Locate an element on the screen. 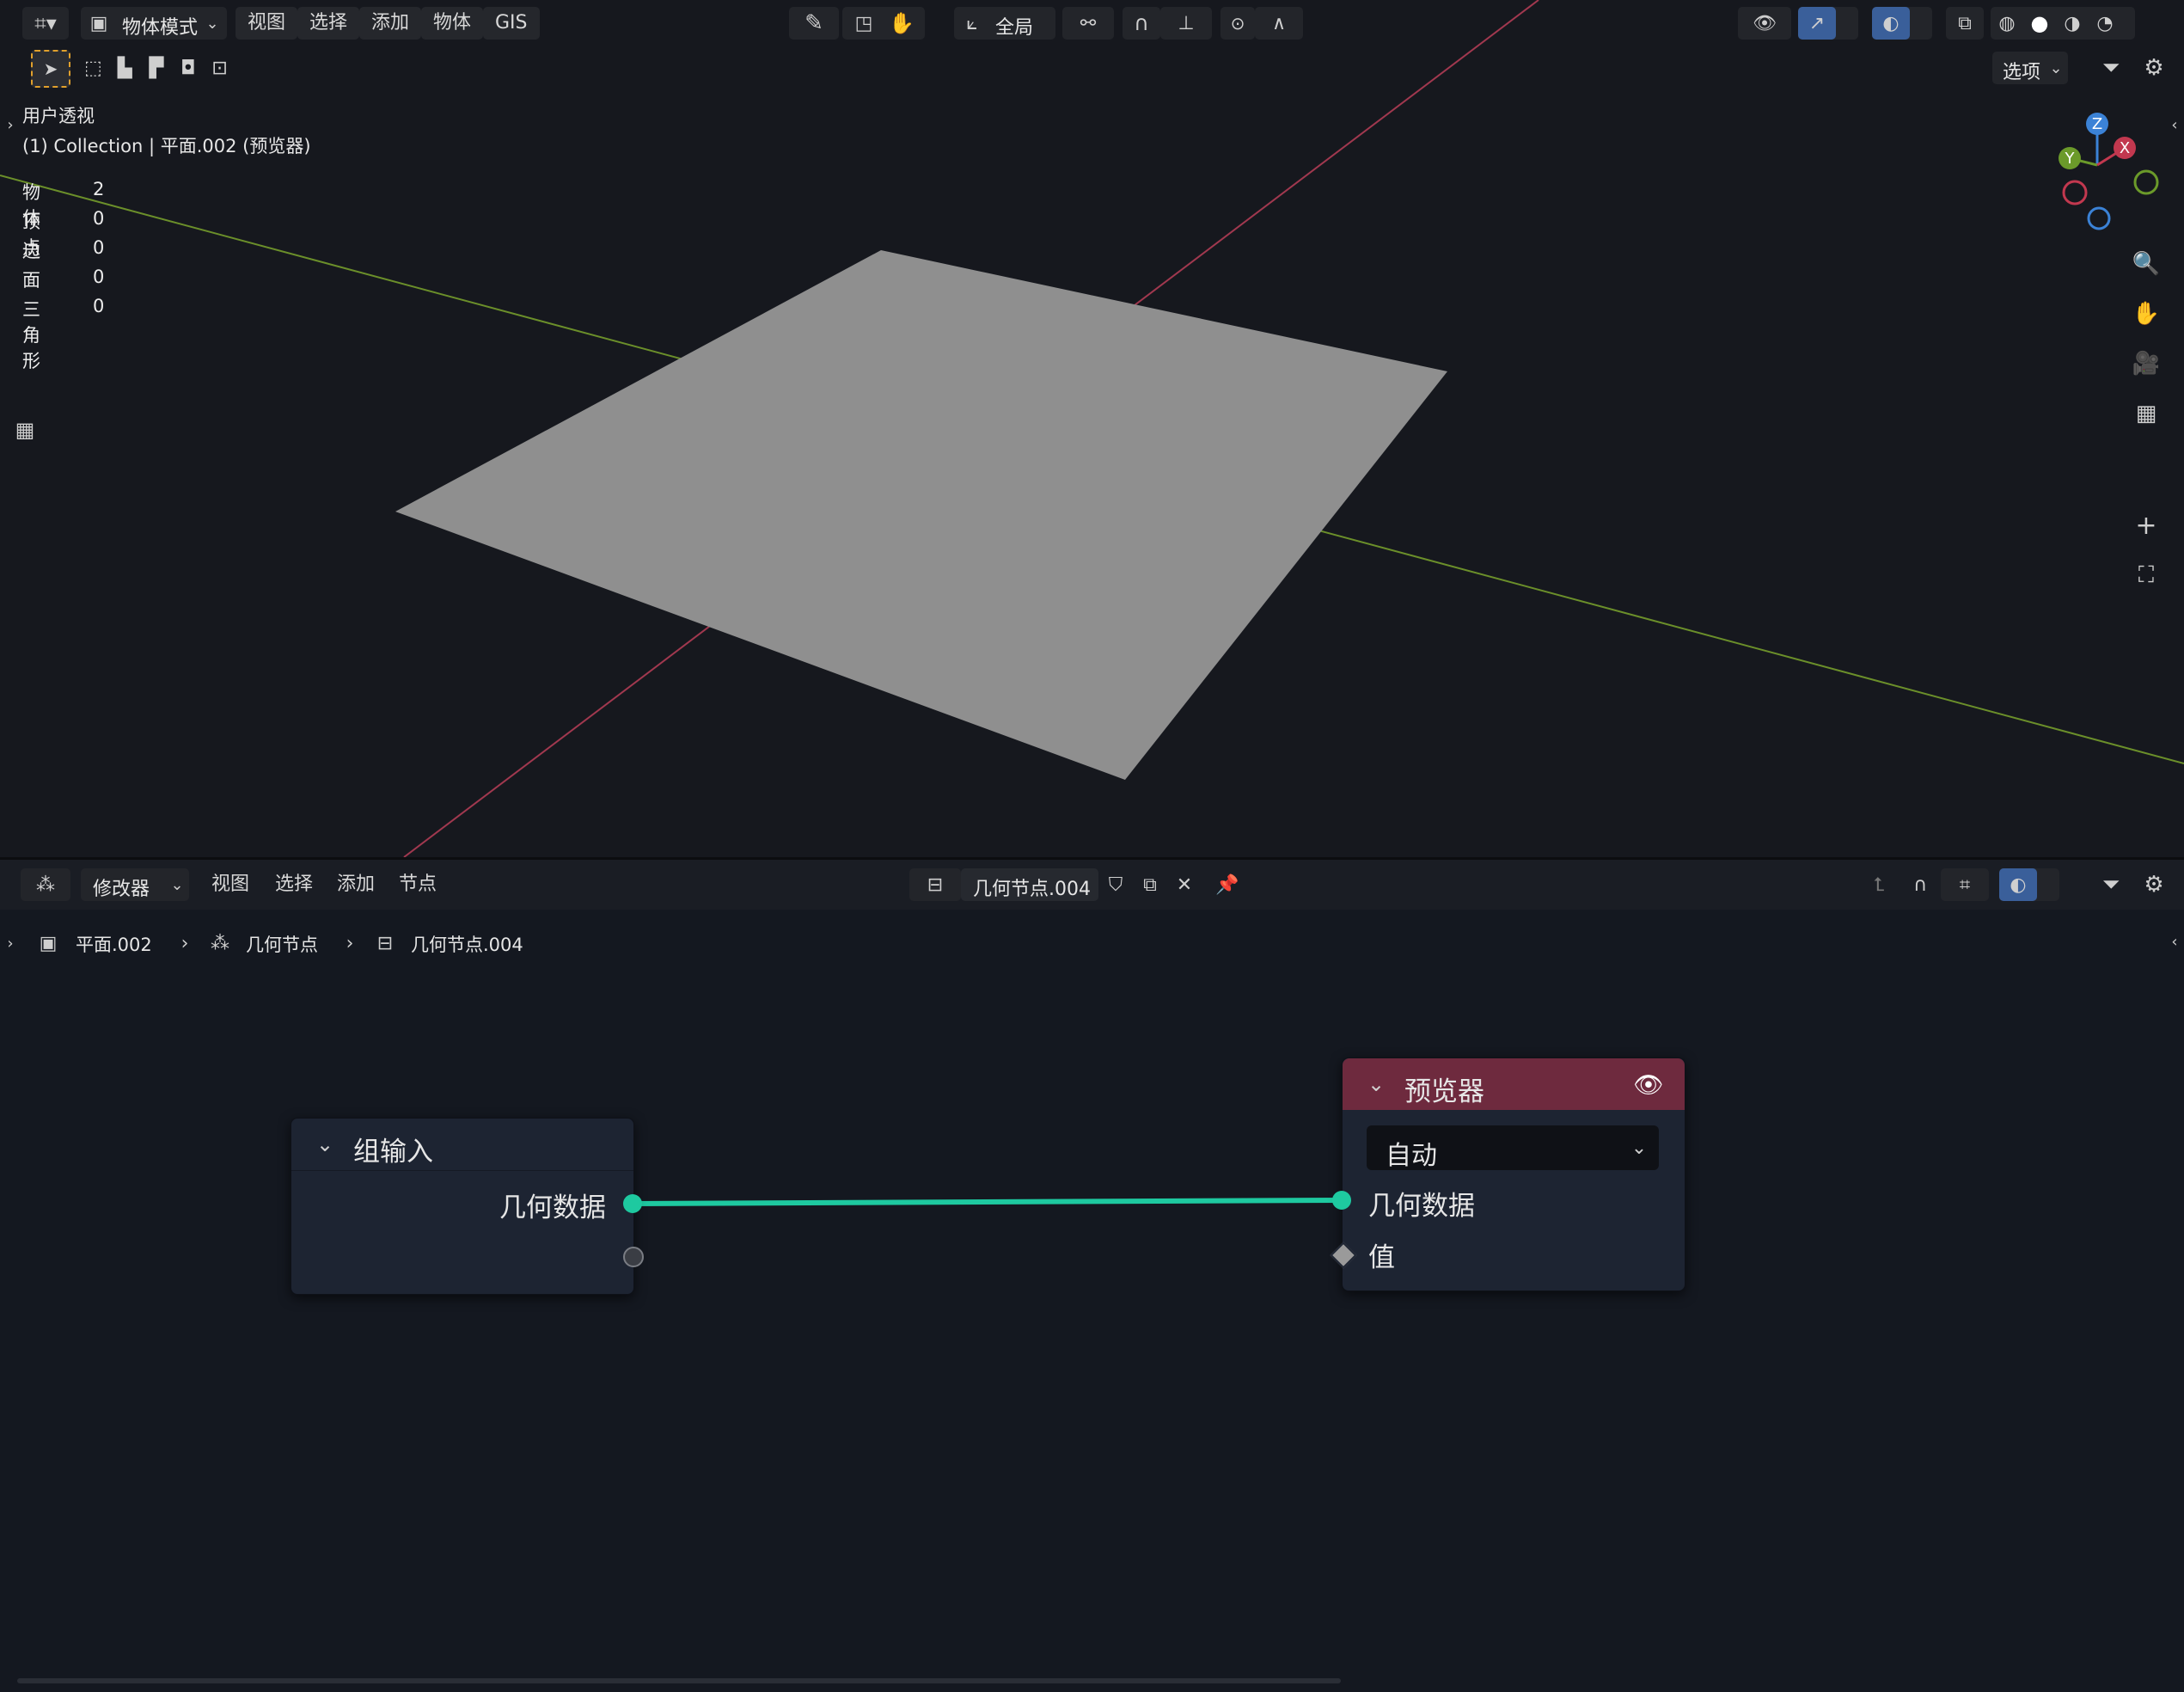  add-icon: + is located at coordinates (2146, 525).